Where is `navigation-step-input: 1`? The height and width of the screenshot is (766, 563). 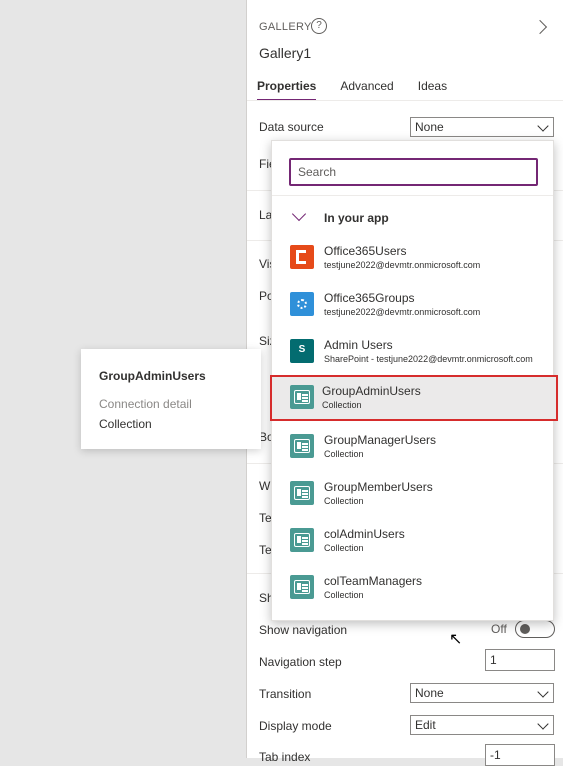 navigation-step-input: 1 is located at coordinates (520, 660).